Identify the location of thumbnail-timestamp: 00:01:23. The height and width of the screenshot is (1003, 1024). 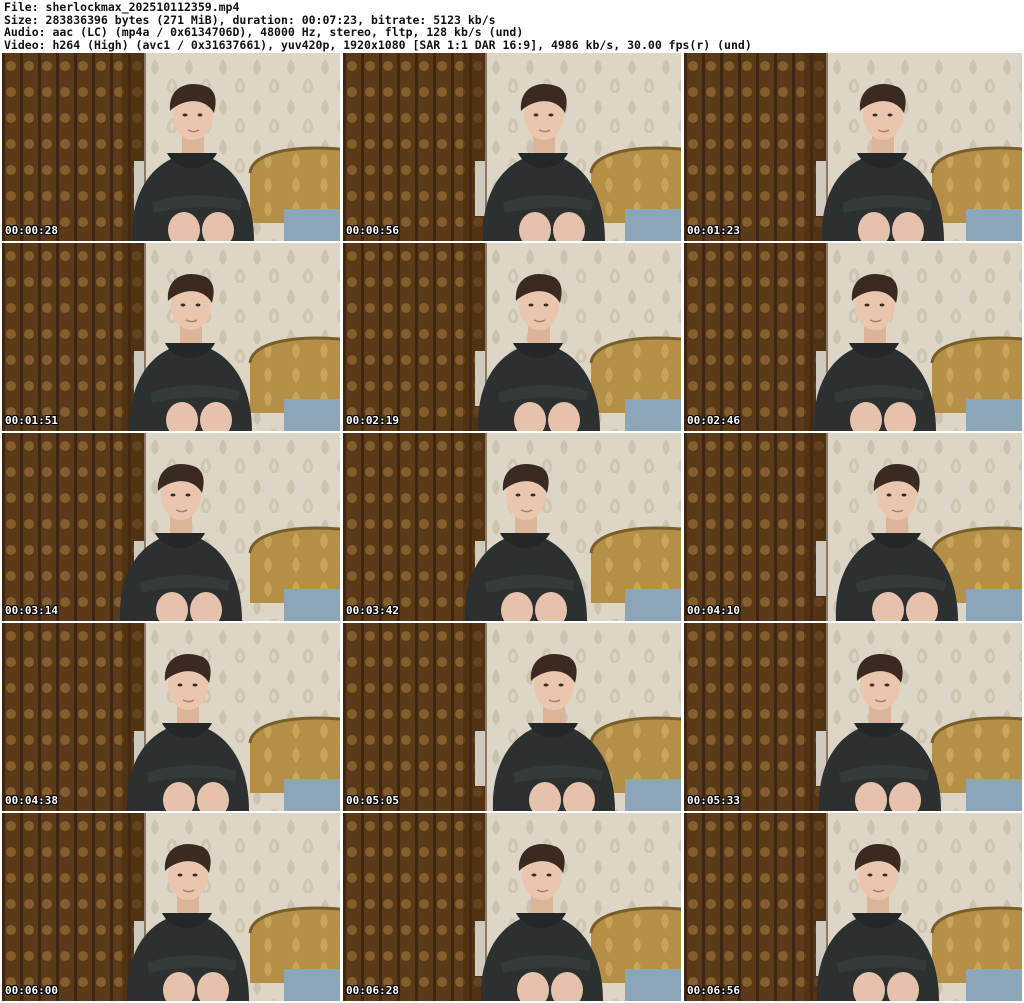
(713, 230).